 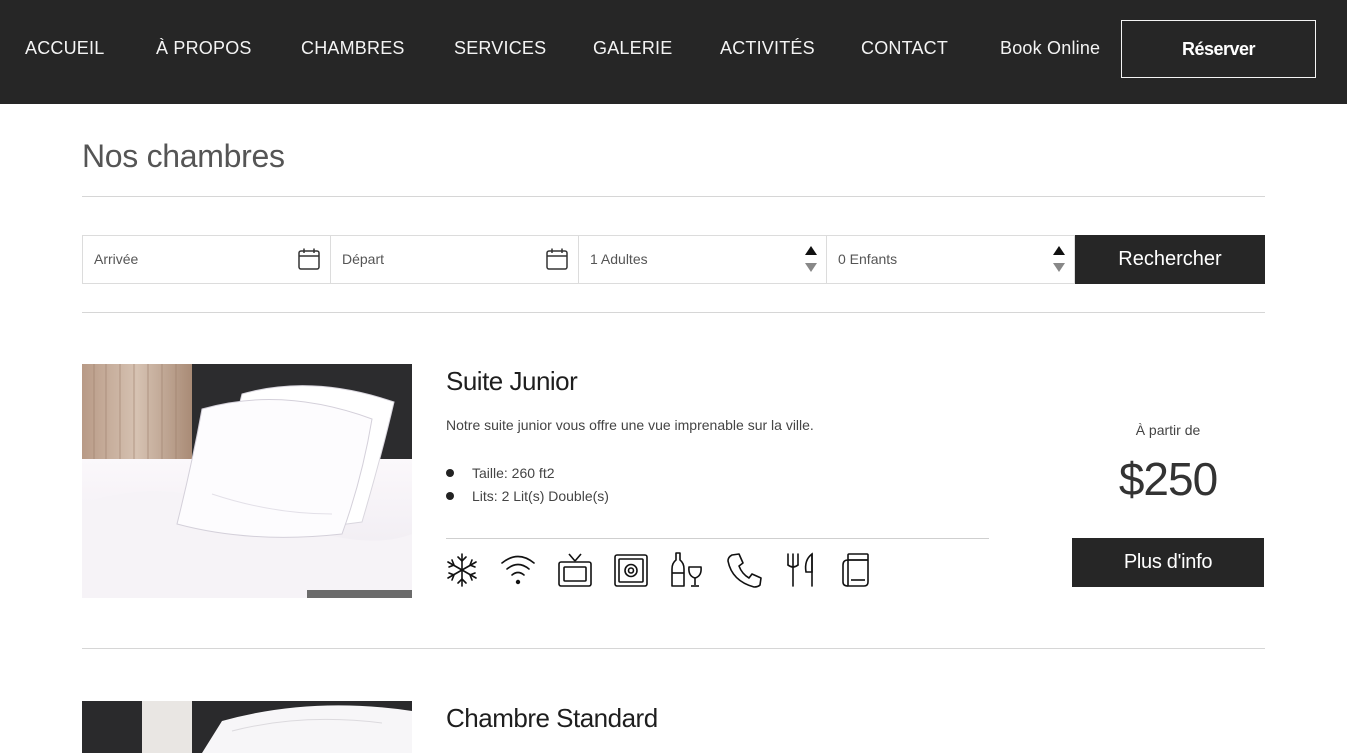 I want to click on safe-icon, so click(x=631, y=570).